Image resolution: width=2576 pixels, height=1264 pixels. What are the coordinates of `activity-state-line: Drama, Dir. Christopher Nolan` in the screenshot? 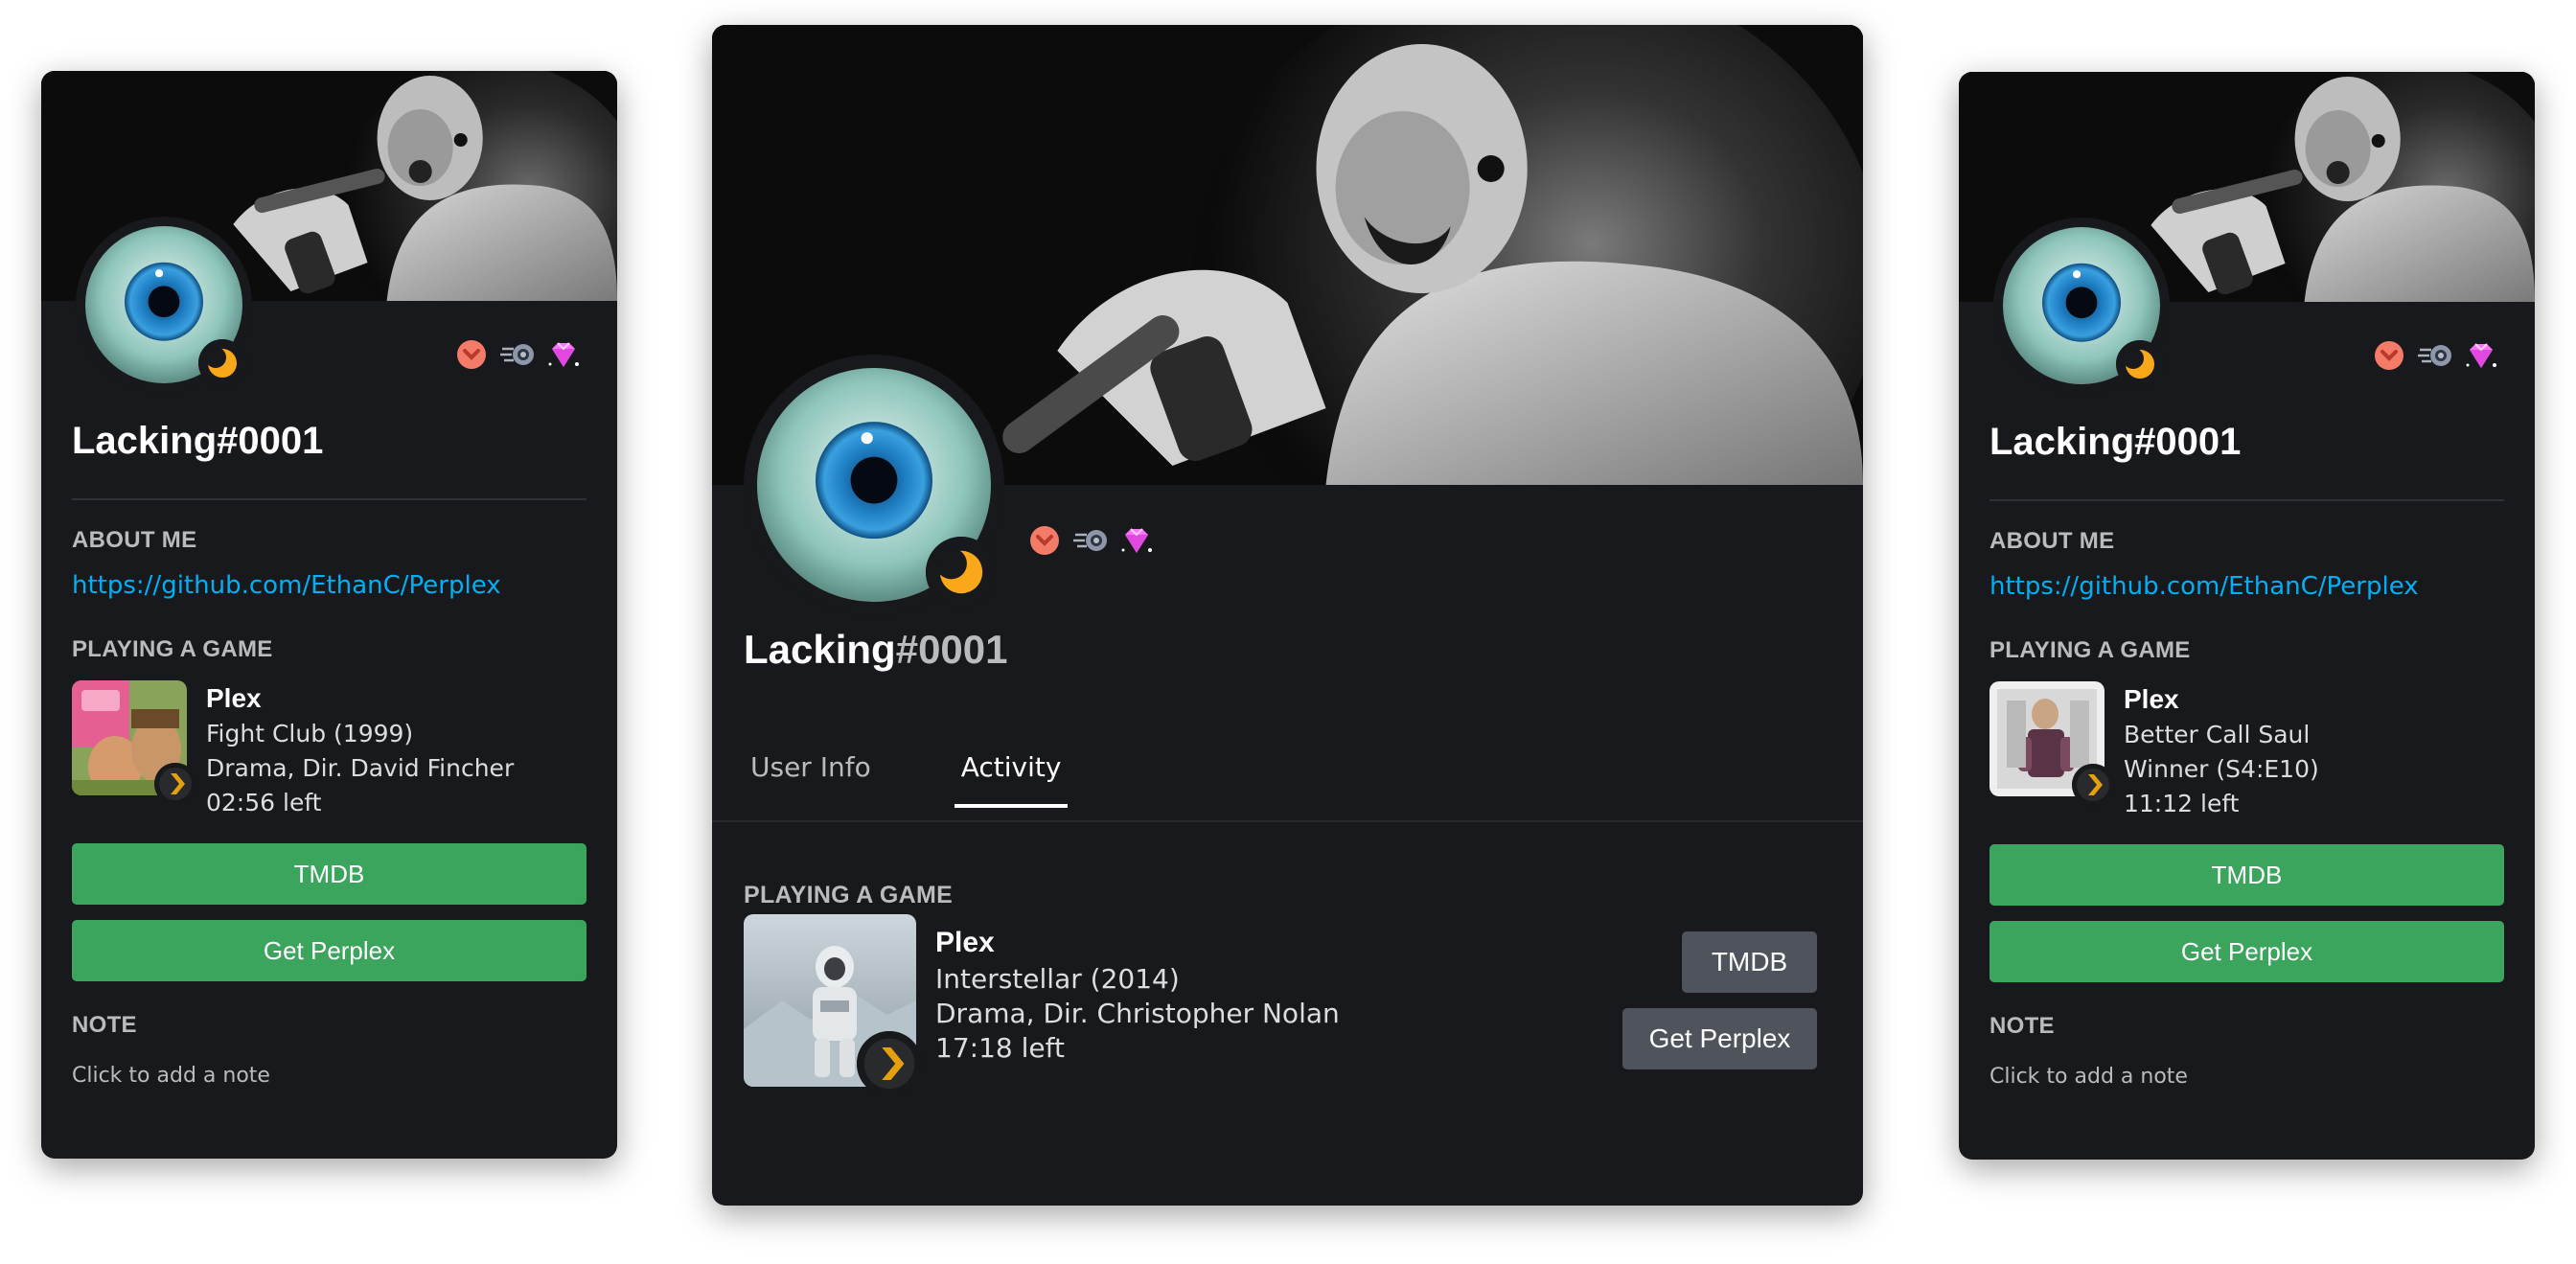 It's located at (1137, 1013).